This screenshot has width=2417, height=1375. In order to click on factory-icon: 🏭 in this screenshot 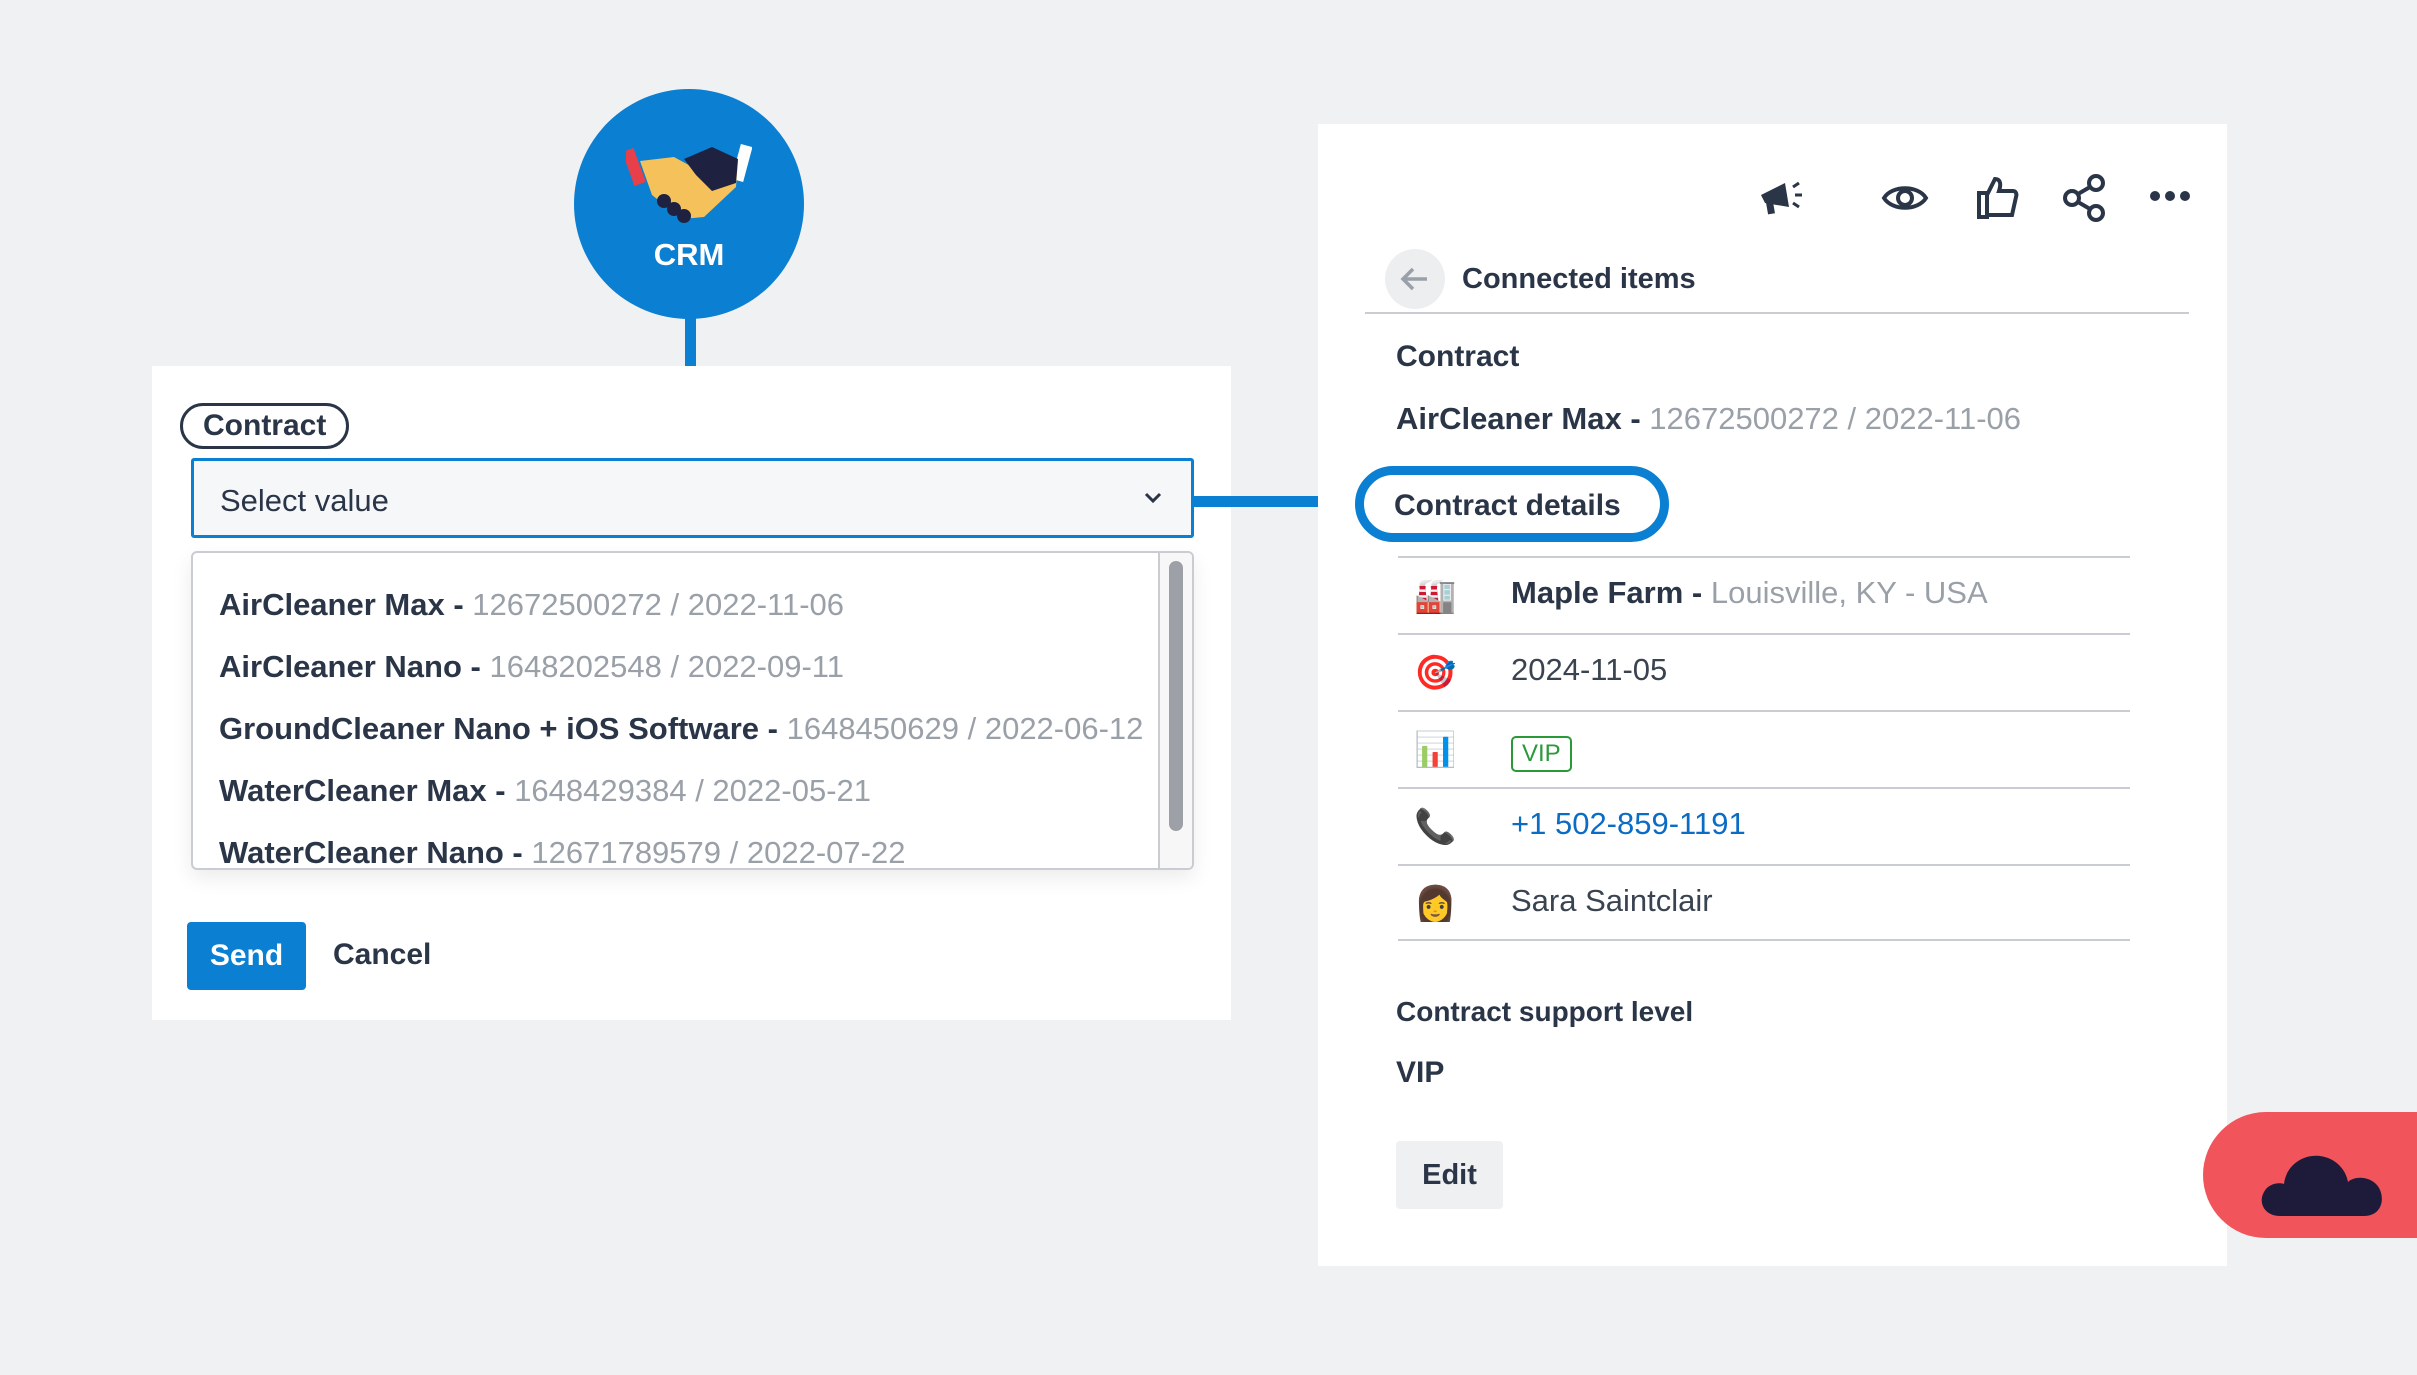, I will do `click(1435, 596)`.